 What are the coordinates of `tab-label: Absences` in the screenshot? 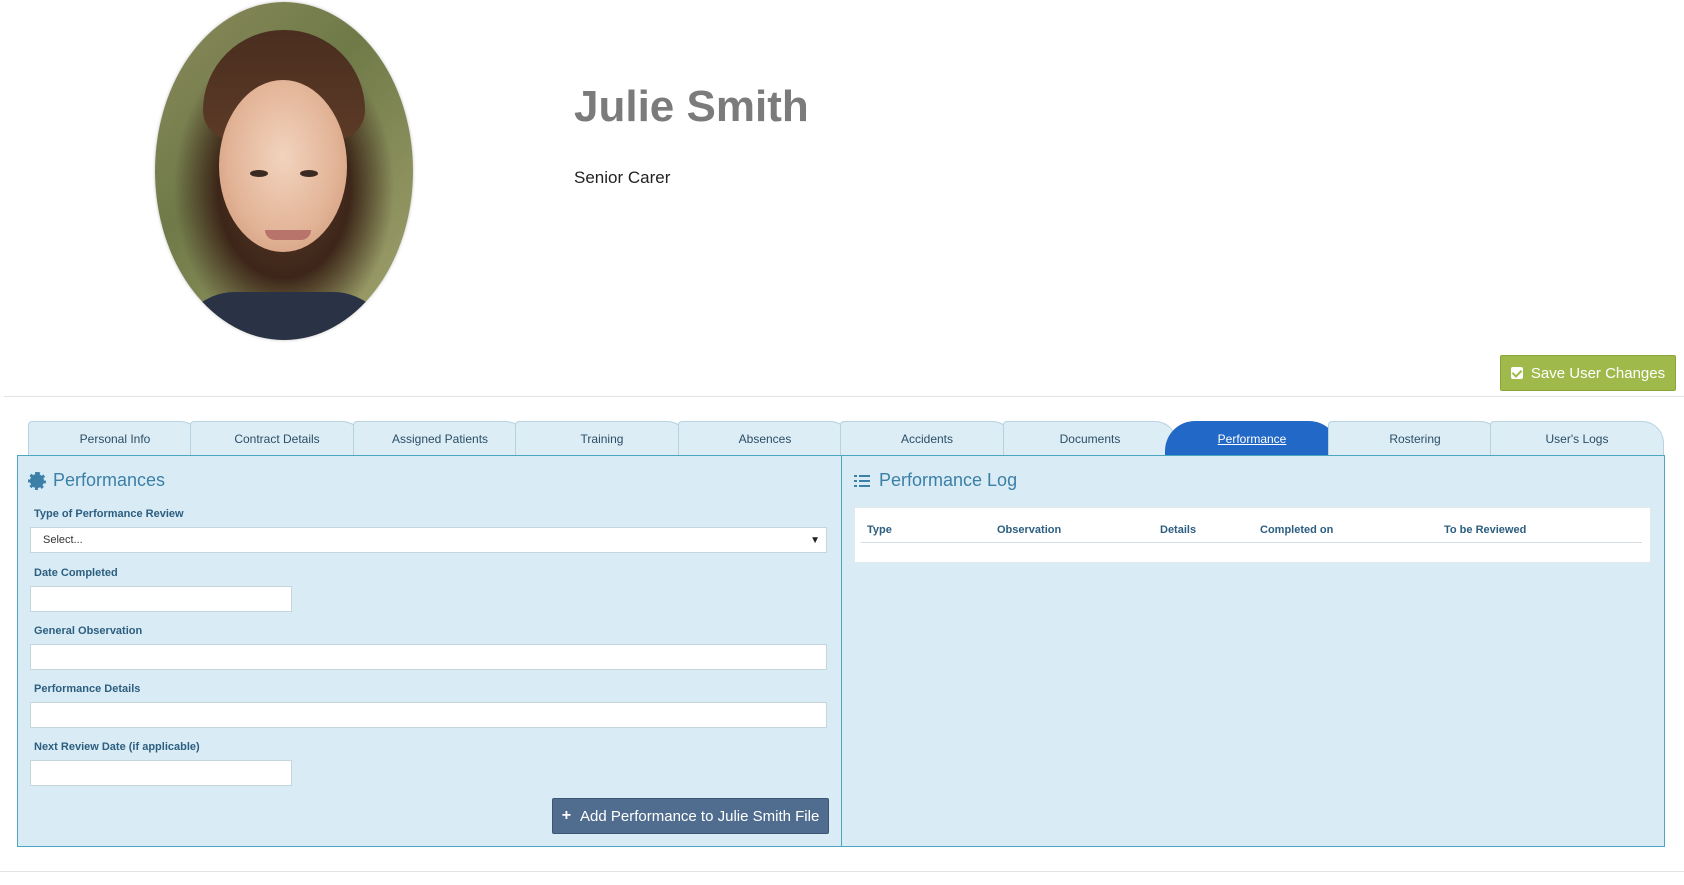 It's located at (765, 438).